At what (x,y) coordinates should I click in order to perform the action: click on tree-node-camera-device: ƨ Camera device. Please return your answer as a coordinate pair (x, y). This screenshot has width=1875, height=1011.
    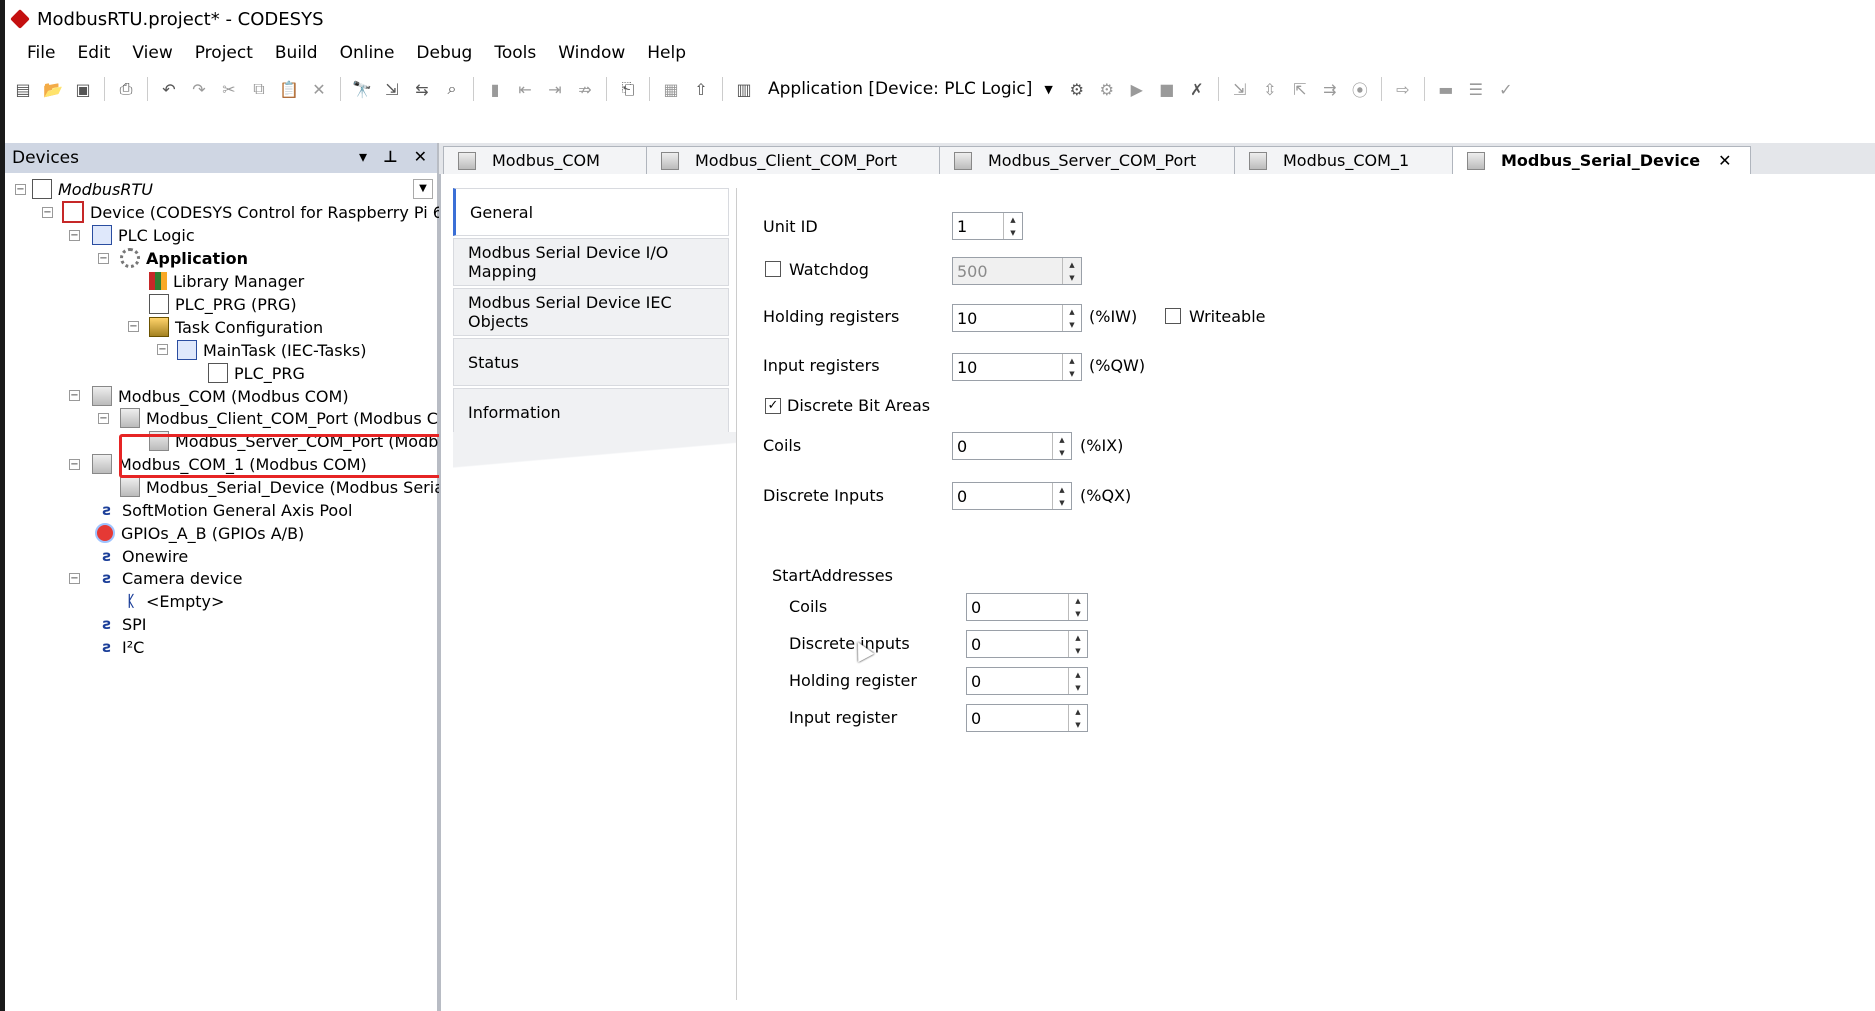
    Looking at the image, I should click on (170, 578).